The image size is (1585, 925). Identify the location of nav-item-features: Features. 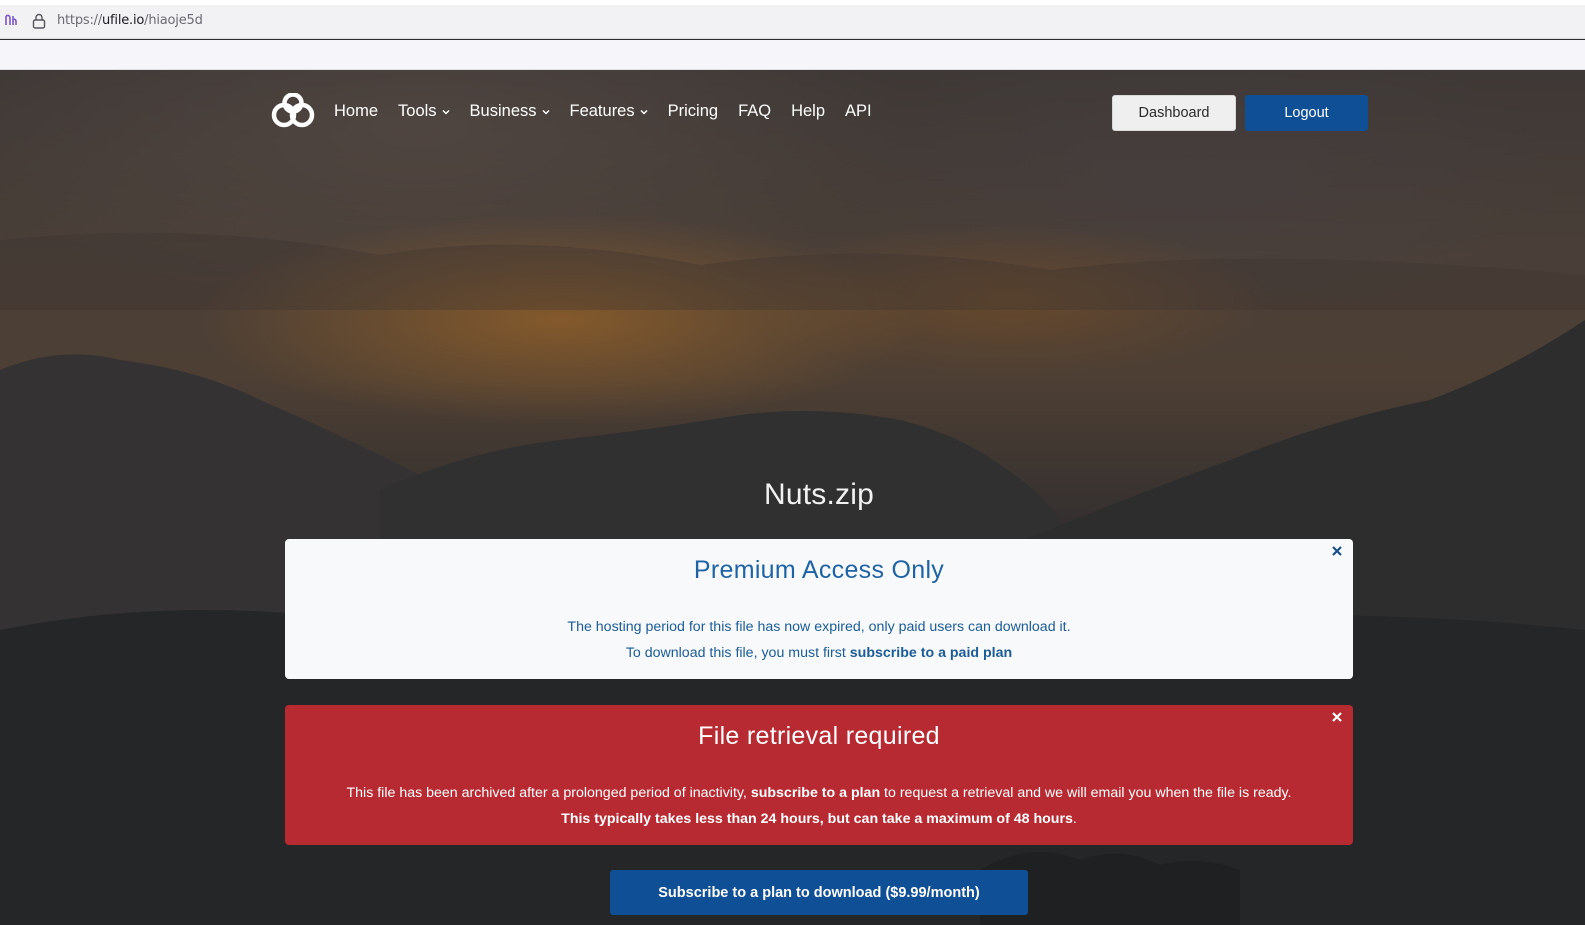
(609, 111).